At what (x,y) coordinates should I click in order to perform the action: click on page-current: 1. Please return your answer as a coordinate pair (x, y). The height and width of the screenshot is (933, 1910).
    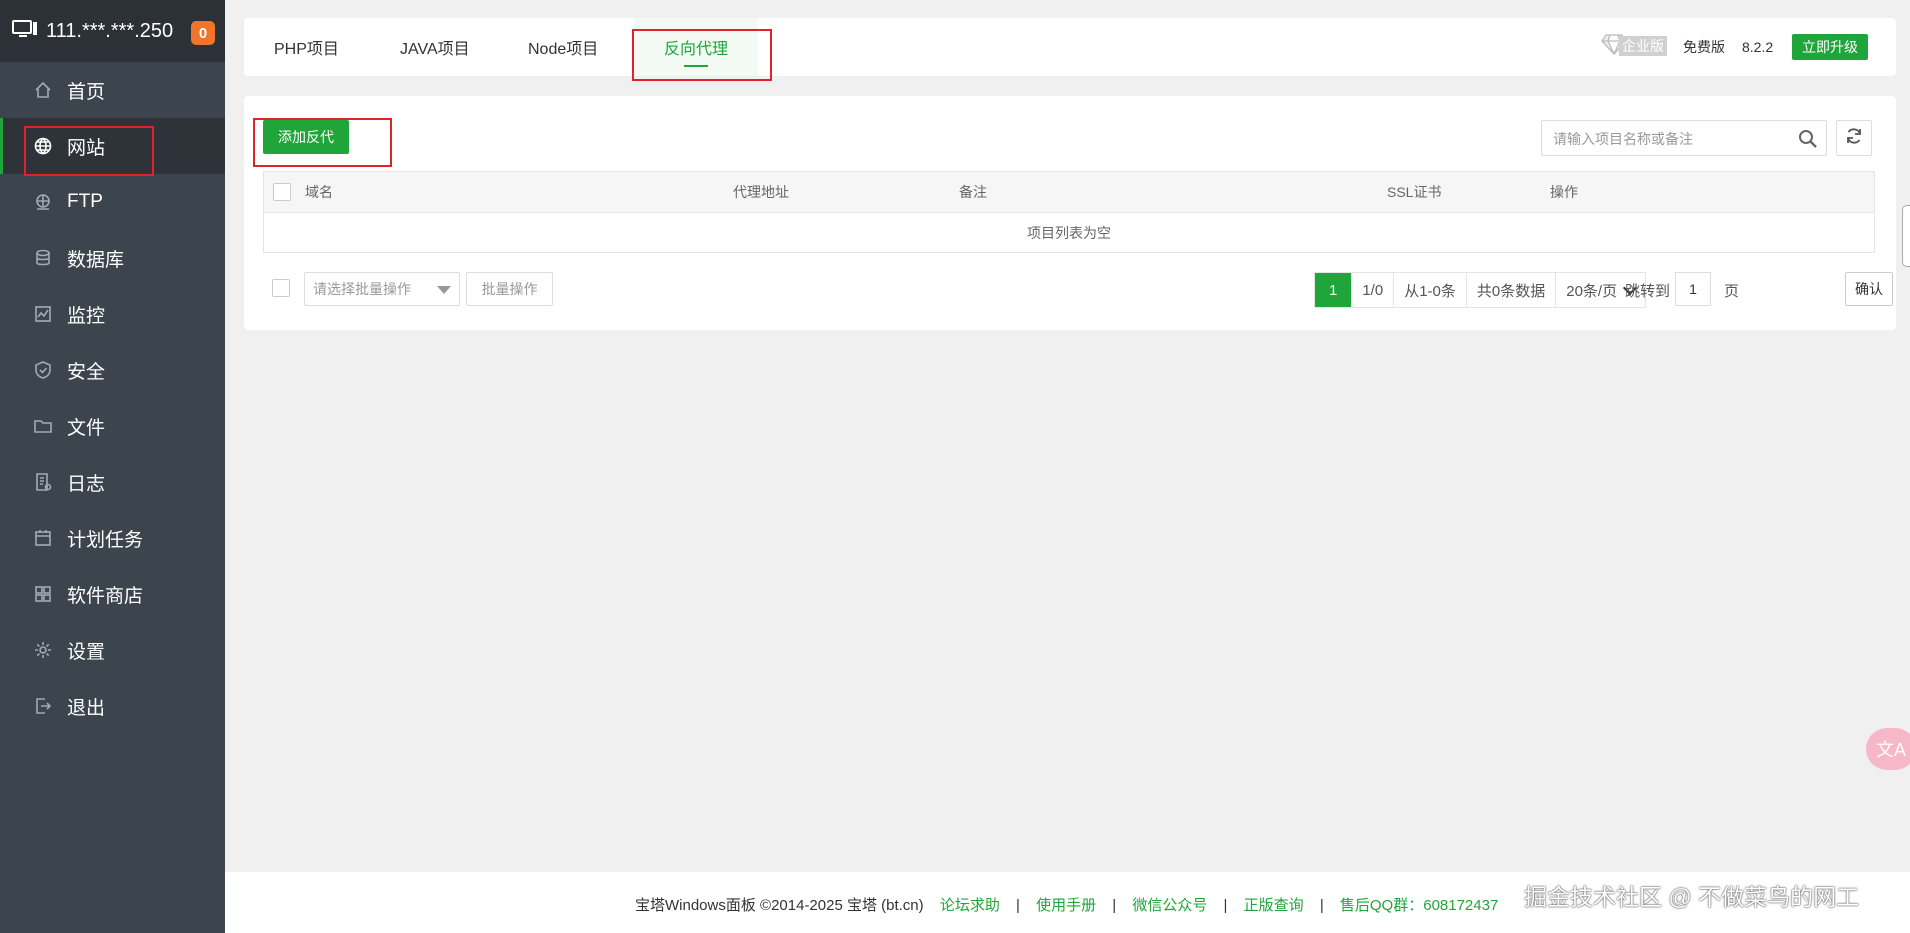
    Looking at the image, I should click on (1334, 290).